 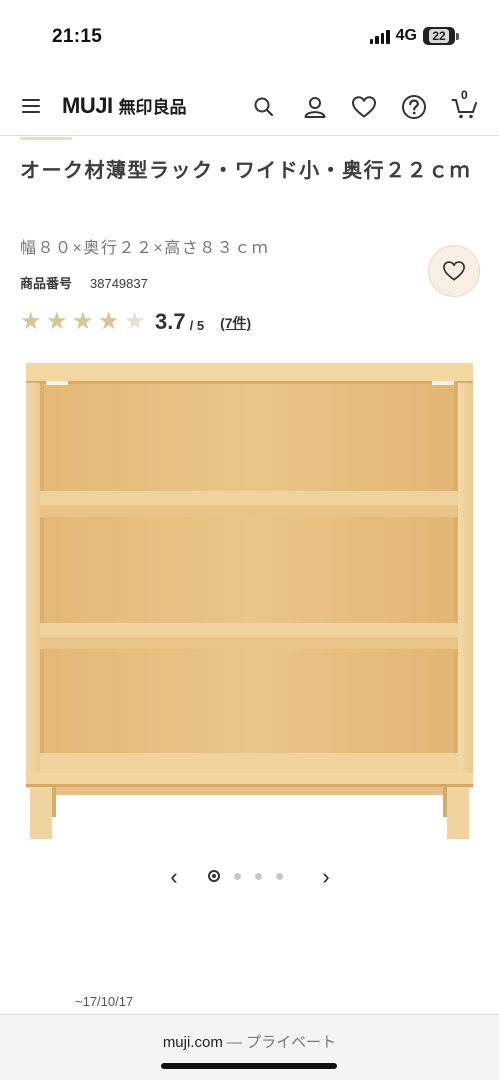 I want to click on battery-icon: 22, so click(x=439, y=36).